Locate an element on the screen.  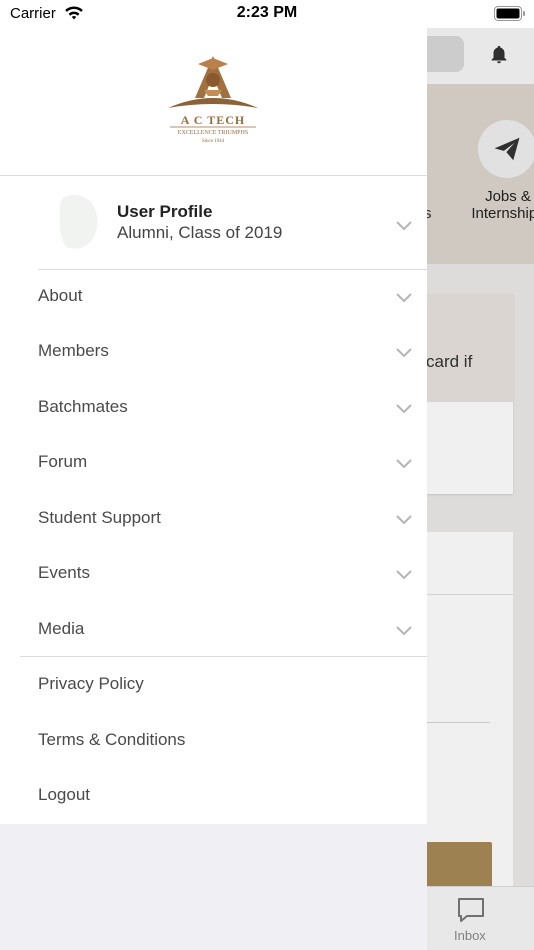
menu-item-about: About is located at coordinates (213, 297).